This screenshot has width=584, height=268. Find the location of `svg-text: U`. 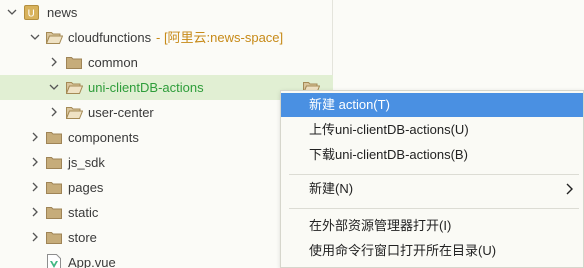

svg-text: U is located at coordinates (31, 14).